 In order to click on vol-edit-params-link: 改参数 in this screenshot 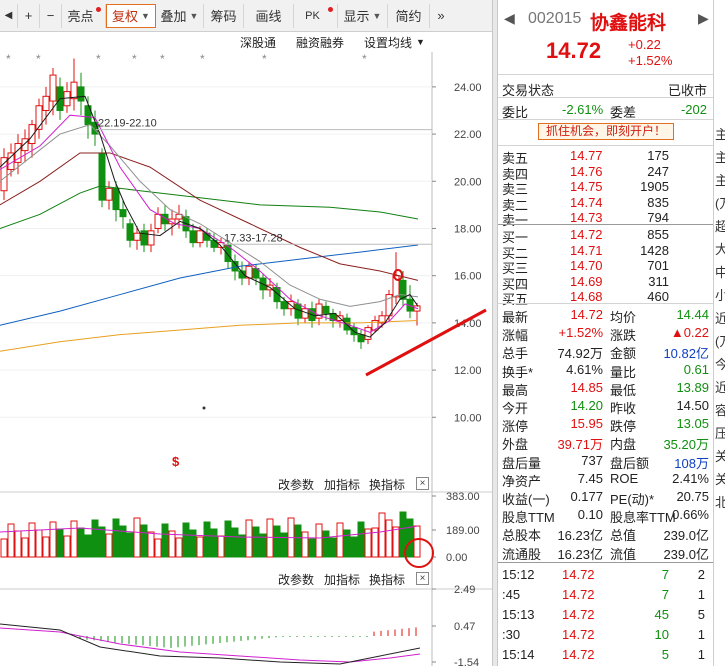, I will do `click(296, 484)`.